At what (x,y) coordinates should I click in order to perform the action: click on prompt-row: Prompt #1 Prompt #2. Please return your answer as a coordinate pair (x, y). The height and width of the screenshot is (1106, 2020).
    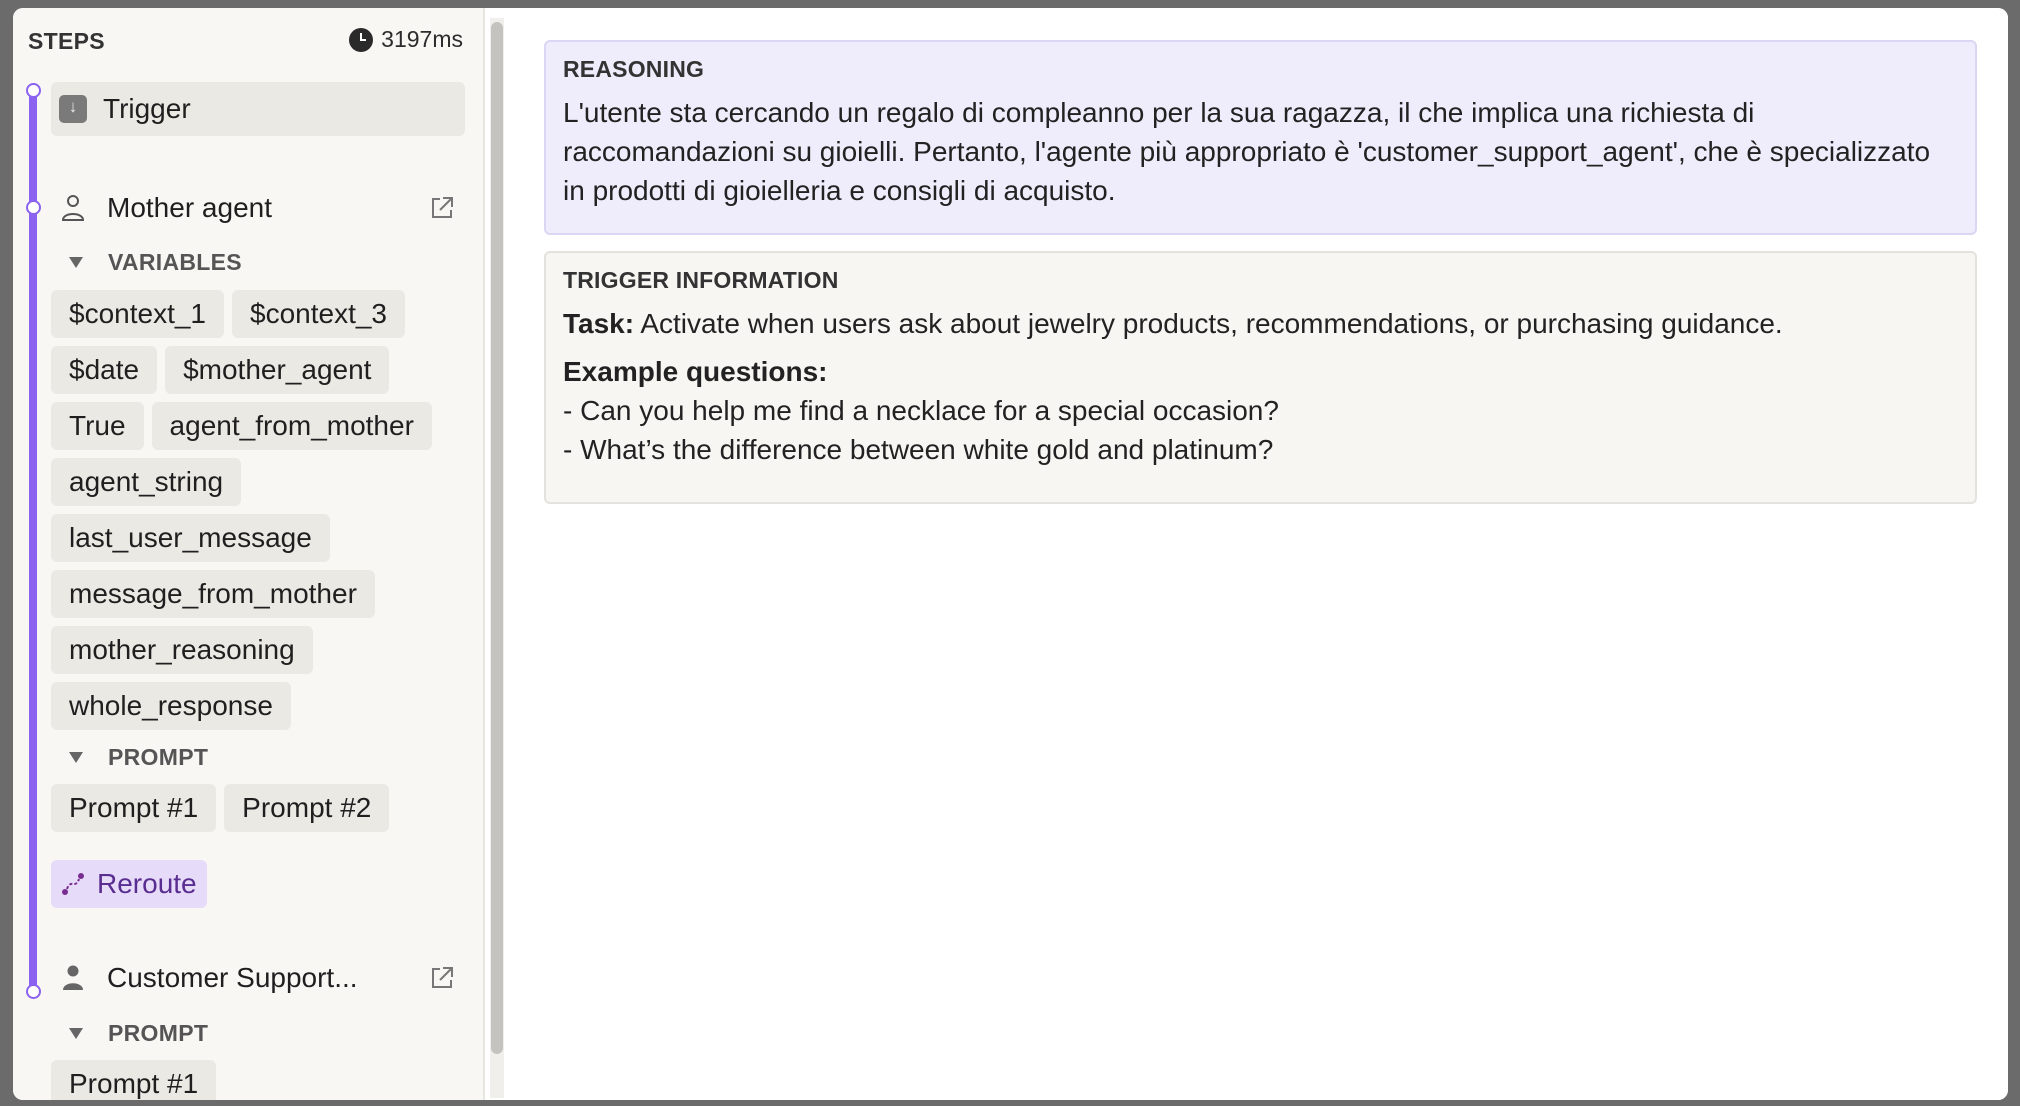
    Looking at the image, I should click on (220, 808).